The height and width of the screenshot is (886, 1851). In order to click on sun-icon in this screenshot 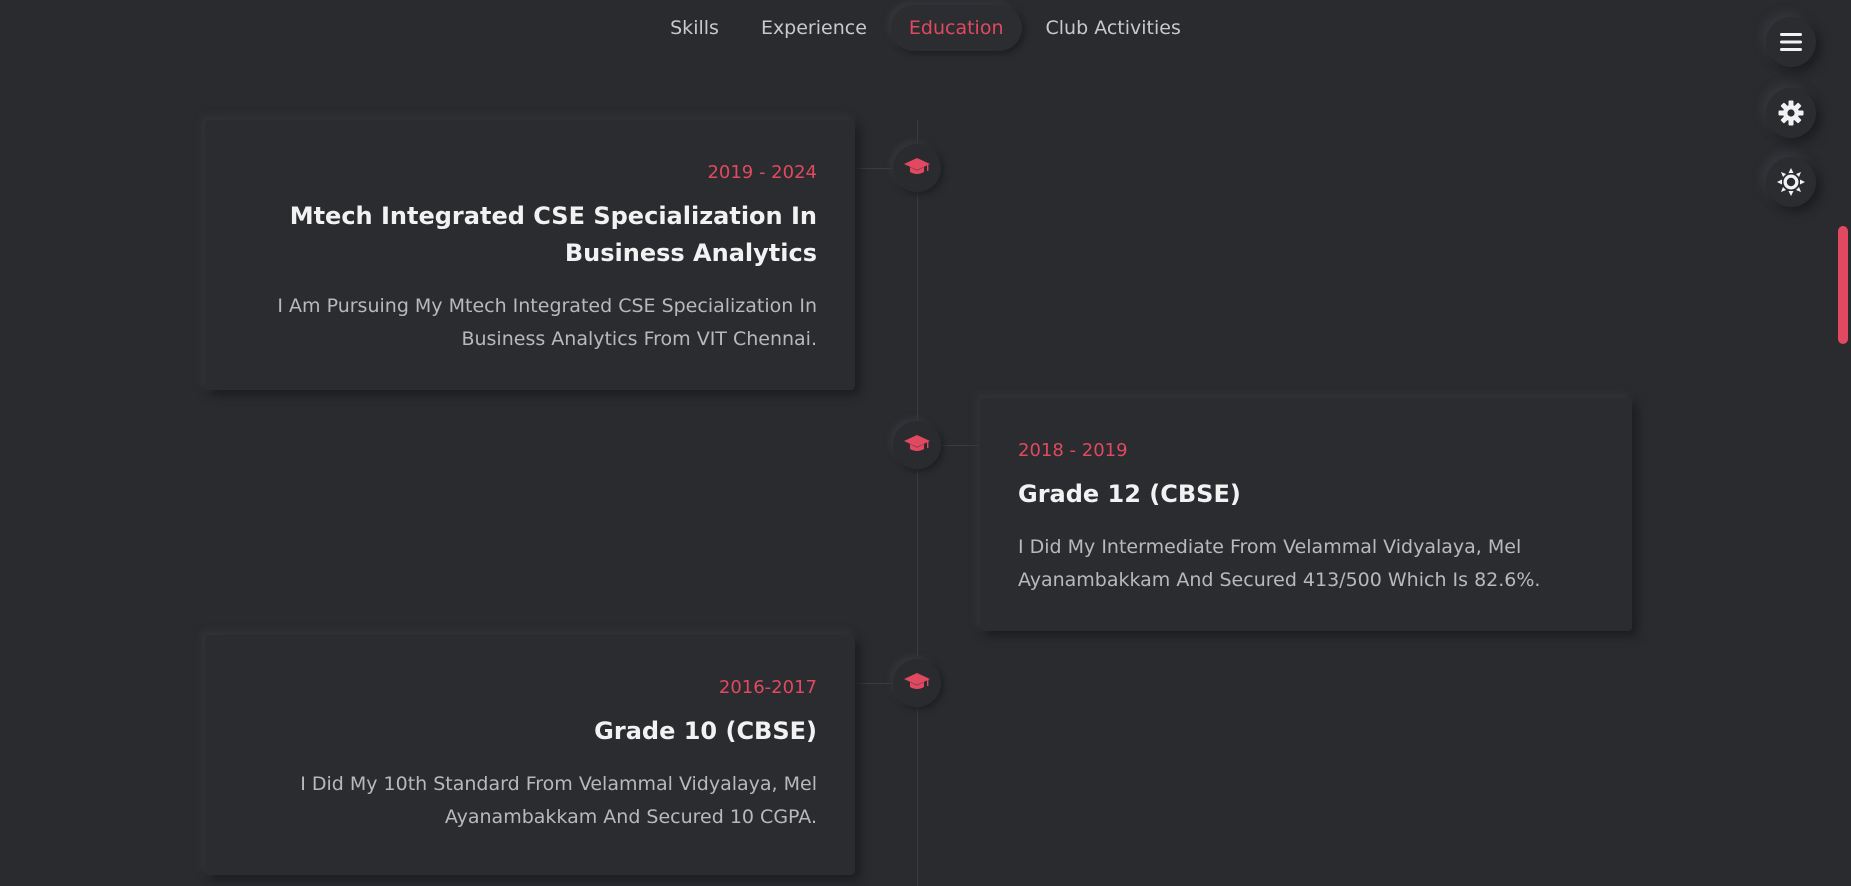, I will do `click(1791, 182)`.